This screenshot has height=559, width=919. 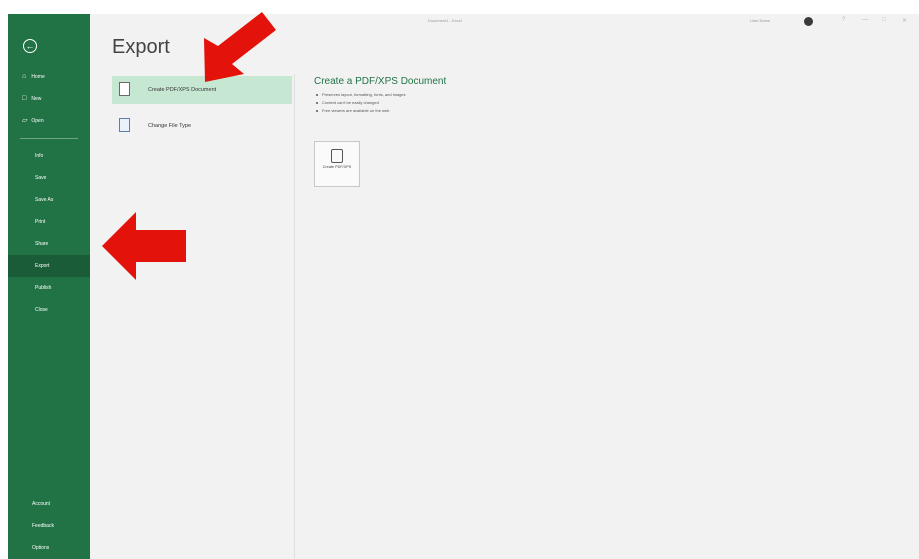 I want to click on sidebar-item-label: New, so click(x=36, y=99).